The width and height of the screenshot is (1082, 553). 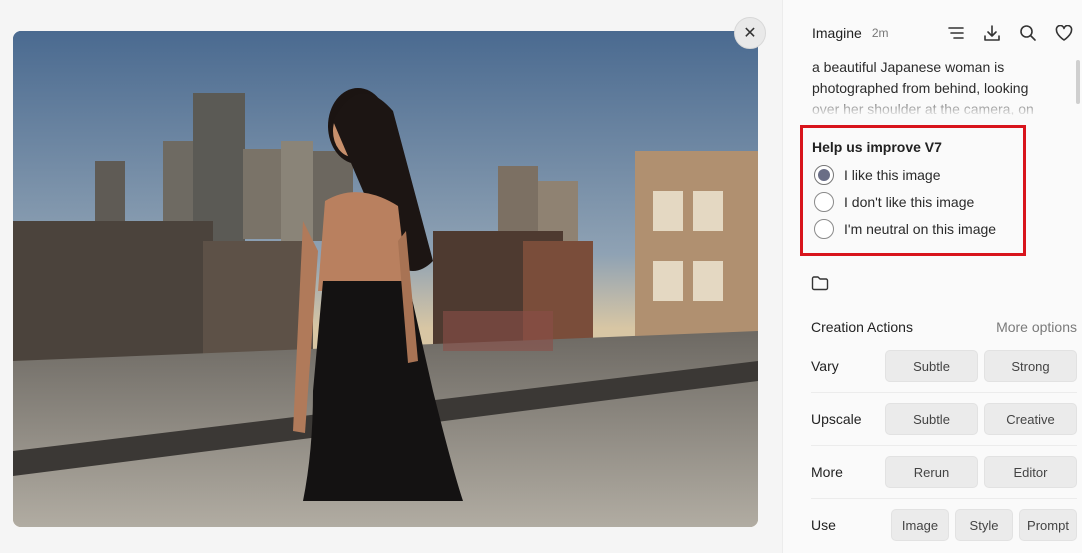 I want to click on action-row-upscale: Upscale Subtle Creative, so click(x=944, y=424).